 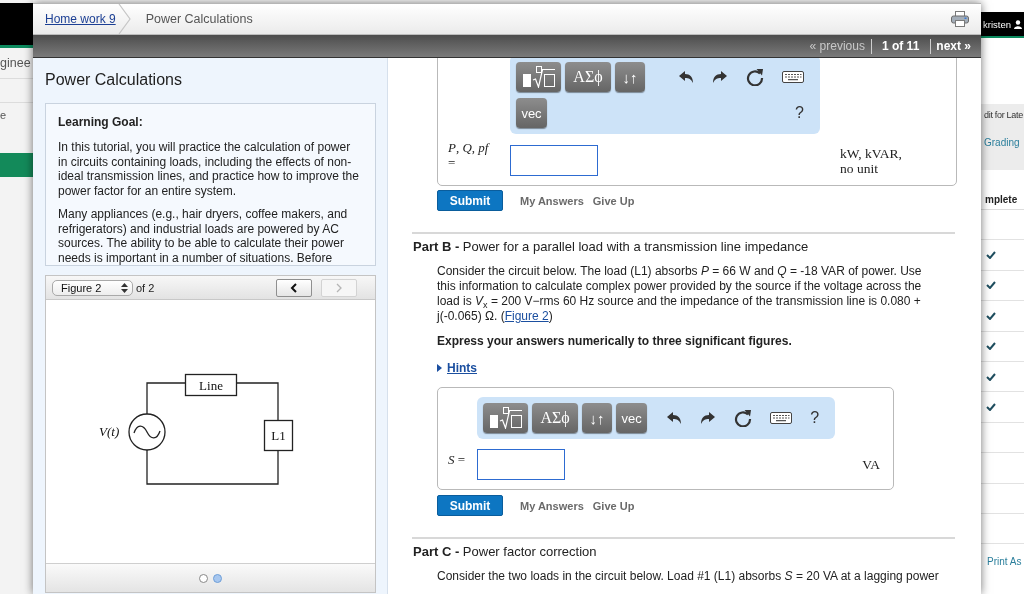 I want to click on source-label: V(t), so click(x=109, y=431).